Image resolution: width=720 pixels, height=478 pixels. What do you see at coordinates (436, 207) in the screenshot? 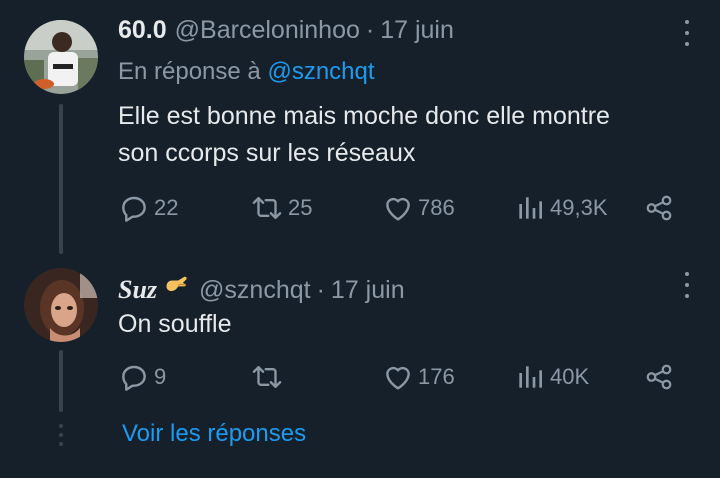
I see `like-count: 786` at bounding box center [436, 207].